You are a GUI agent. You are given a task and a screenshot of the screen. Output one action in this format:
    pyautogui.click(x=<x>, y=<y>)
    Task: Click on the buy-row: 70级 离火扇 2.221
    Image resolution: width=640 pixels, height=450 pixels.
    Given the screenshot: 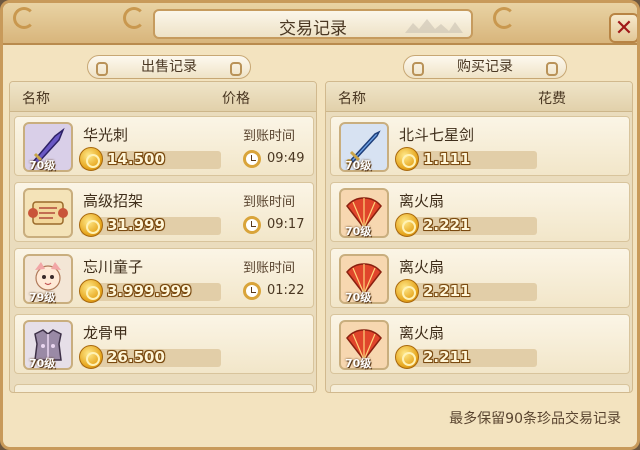 What is the action you would take?
    pyautogui.click(x=480, y=212)
    